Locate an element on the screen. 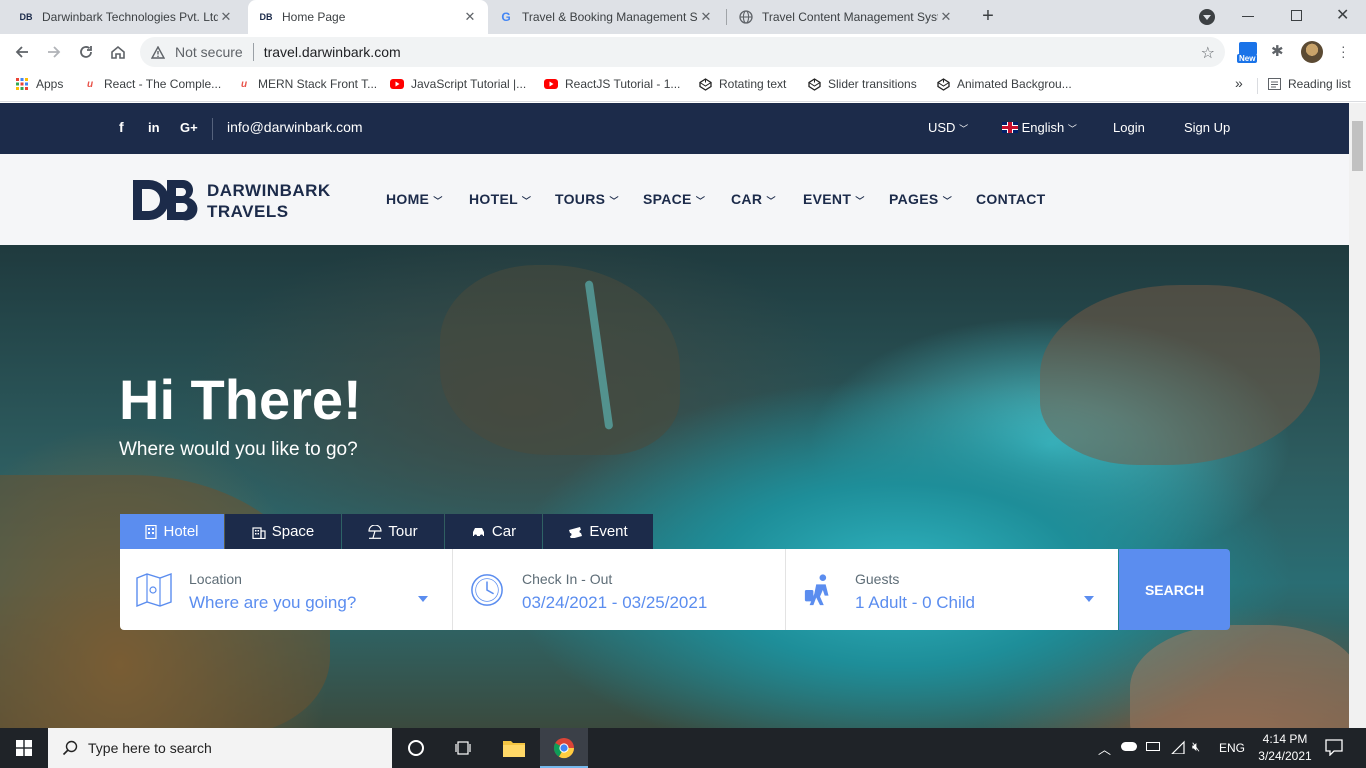 This screenshot has width=1366, height=768. guests-field: Guests 1 Adult - 0 Child is located at coordinates (952, 589).